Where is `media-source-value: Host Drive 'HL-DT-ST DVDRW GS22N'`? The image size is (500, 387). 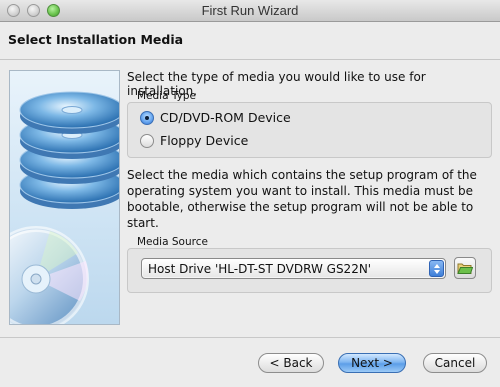
media-source-value: Host Drive 'HL-DT-ST DVDRW GS22N' is located at coordinates (260, 269).